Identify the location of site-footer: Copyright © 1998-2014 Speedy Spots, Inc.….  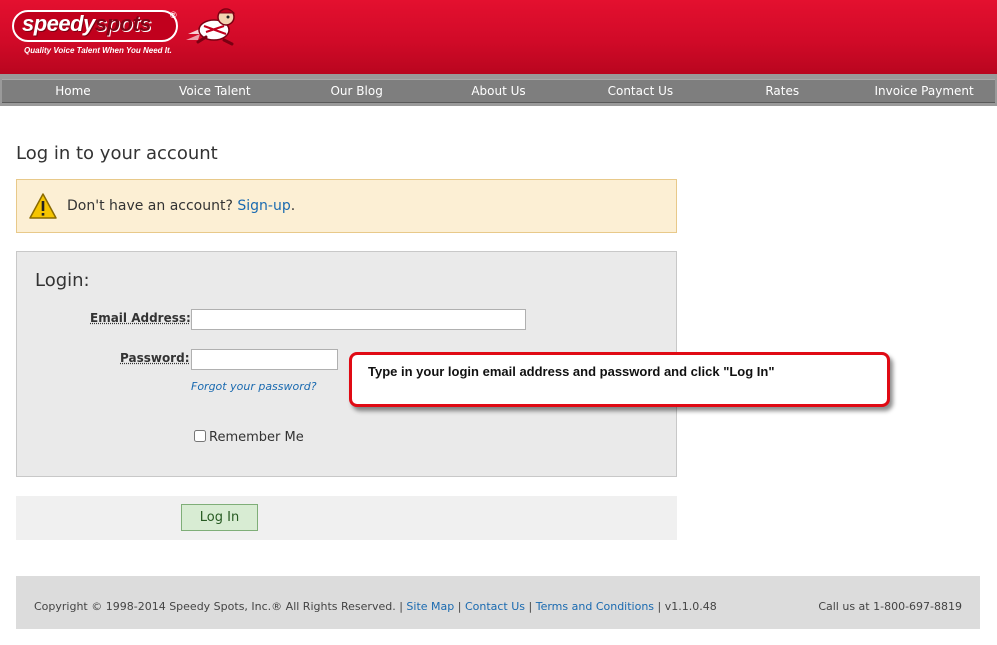
(498, 602).